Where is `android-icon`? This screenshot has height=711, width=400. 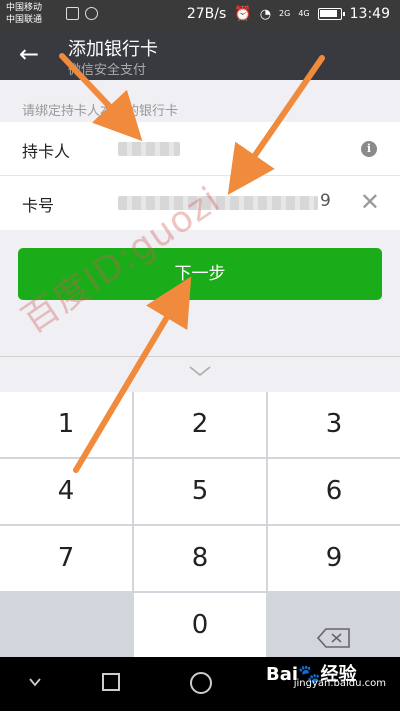 android-icon is located at coordinates (91, 13).